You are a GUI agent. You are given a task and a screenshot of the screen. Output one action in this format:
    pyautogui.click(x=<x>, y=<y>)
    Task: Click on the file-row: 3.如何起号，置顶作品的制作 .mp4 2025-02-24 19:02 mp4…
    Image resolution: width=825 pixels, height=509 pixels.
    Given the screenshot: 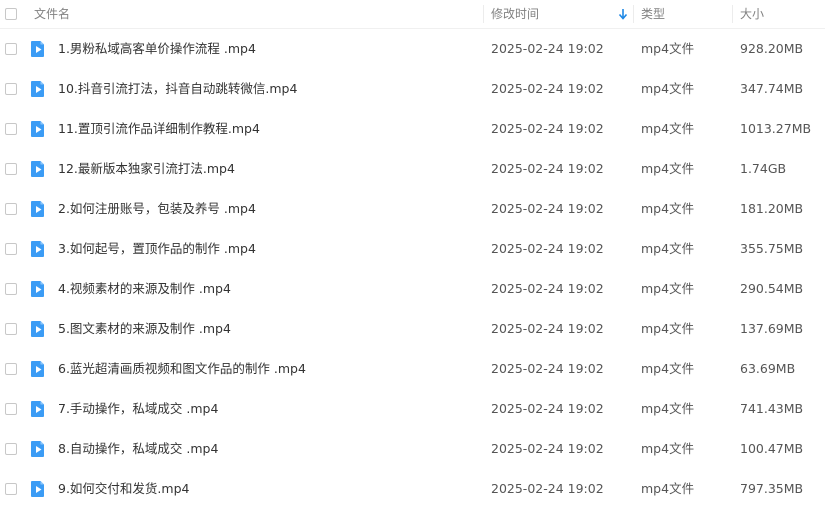 What is the action you would take?
    pyautogui.click(x=412, y=249)
    